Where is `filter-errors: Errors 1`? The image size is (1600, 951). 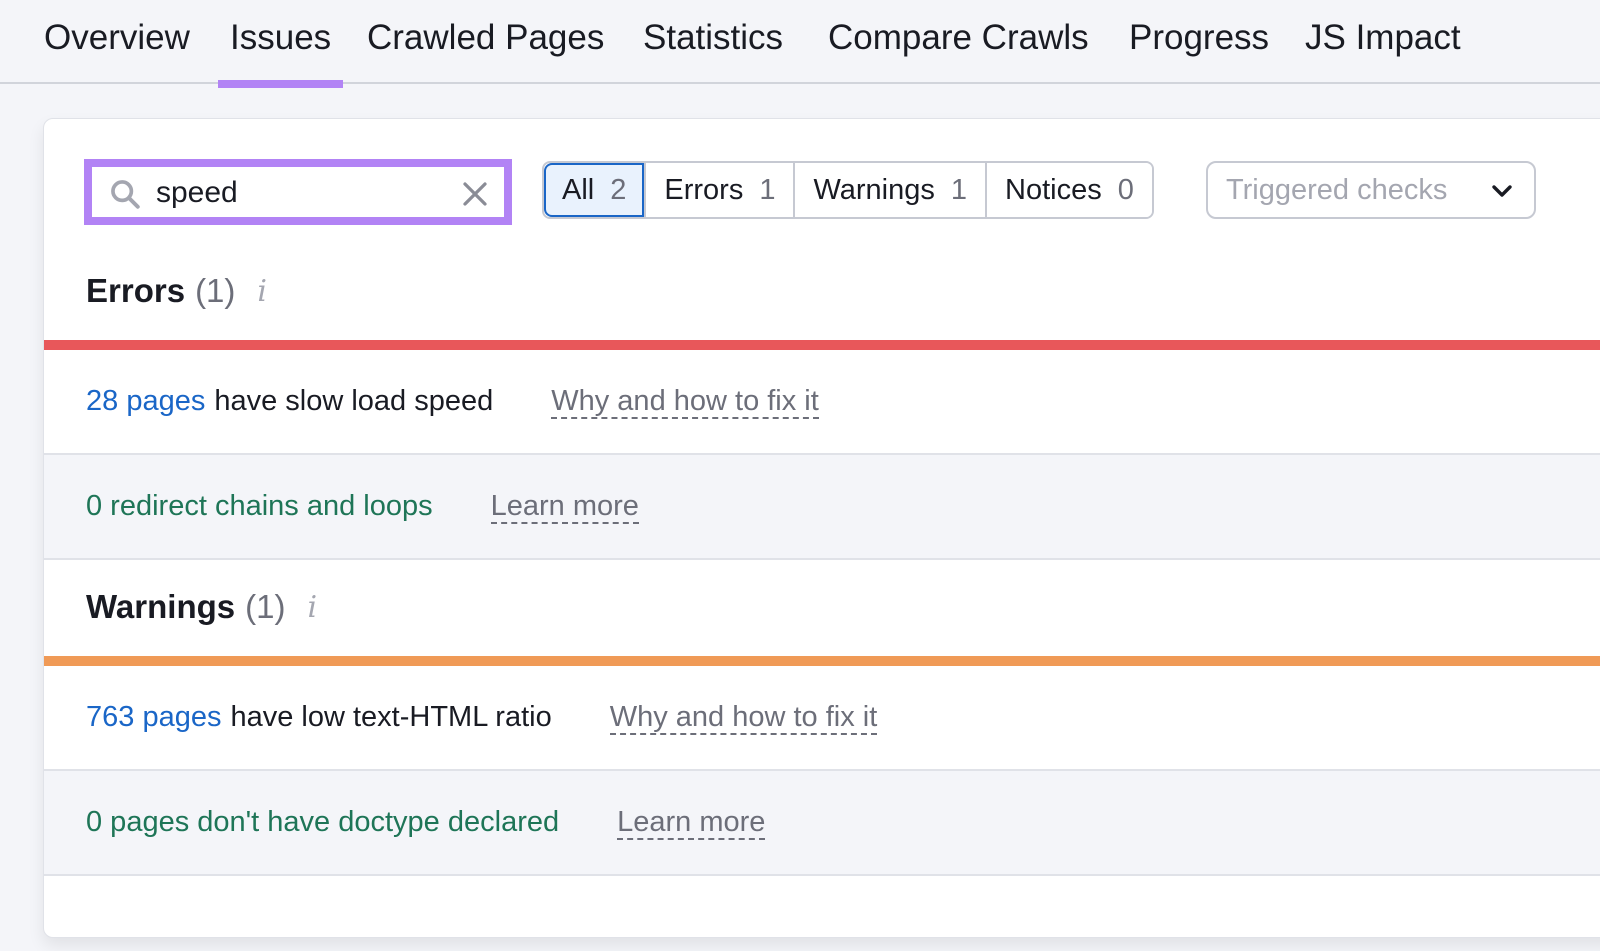 filter-errors: Errors 1 is located at coordinates (719, 190).